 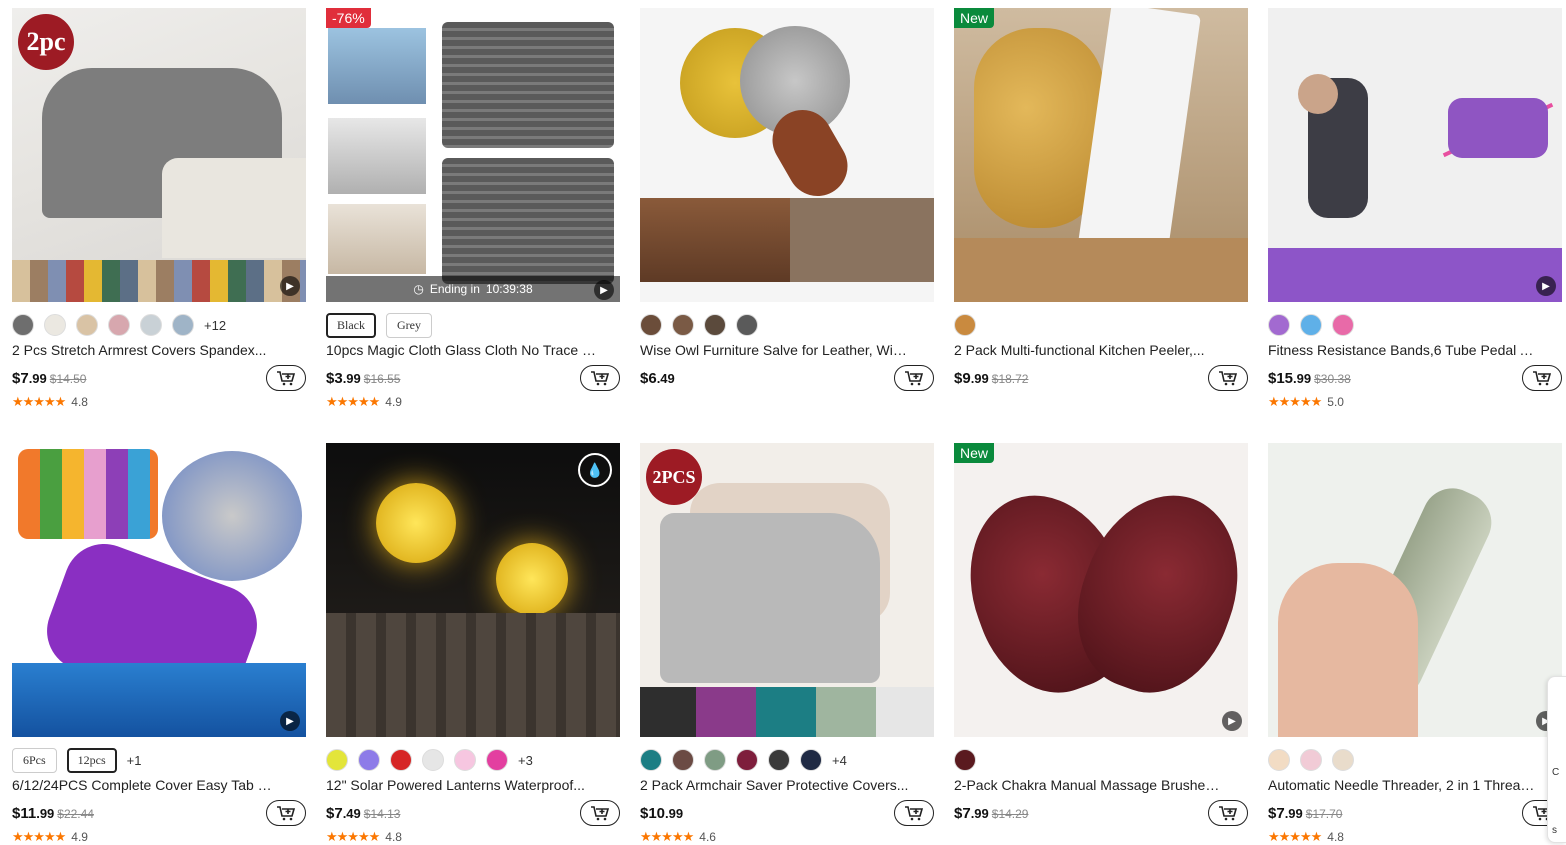 I want to click on more-options-count: +1, so click(x=134, y=760).